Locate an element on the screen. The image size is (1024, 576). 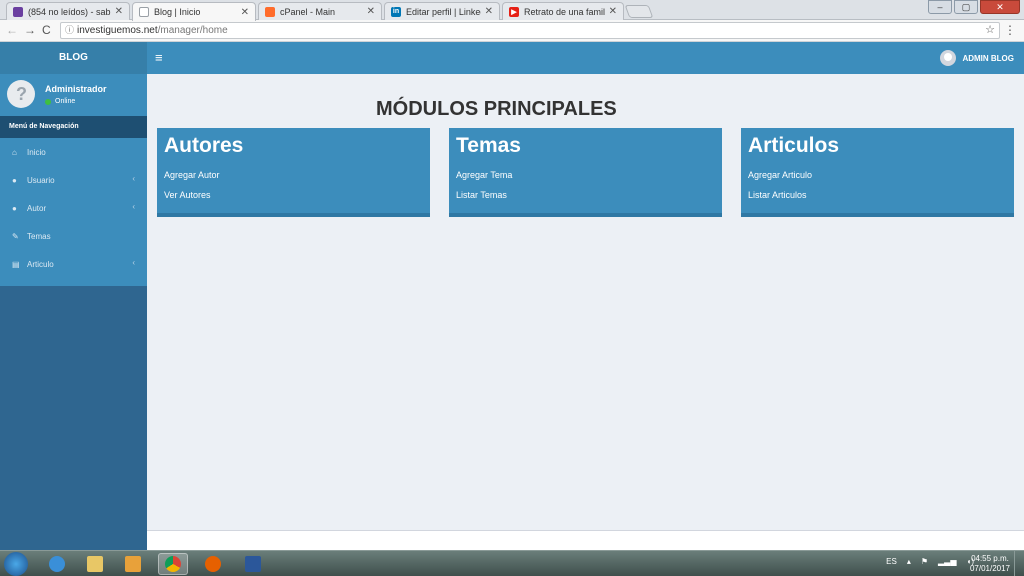
sidebar-item-usuario: ● Usuario ‹ is located at coordinates (73, 180).